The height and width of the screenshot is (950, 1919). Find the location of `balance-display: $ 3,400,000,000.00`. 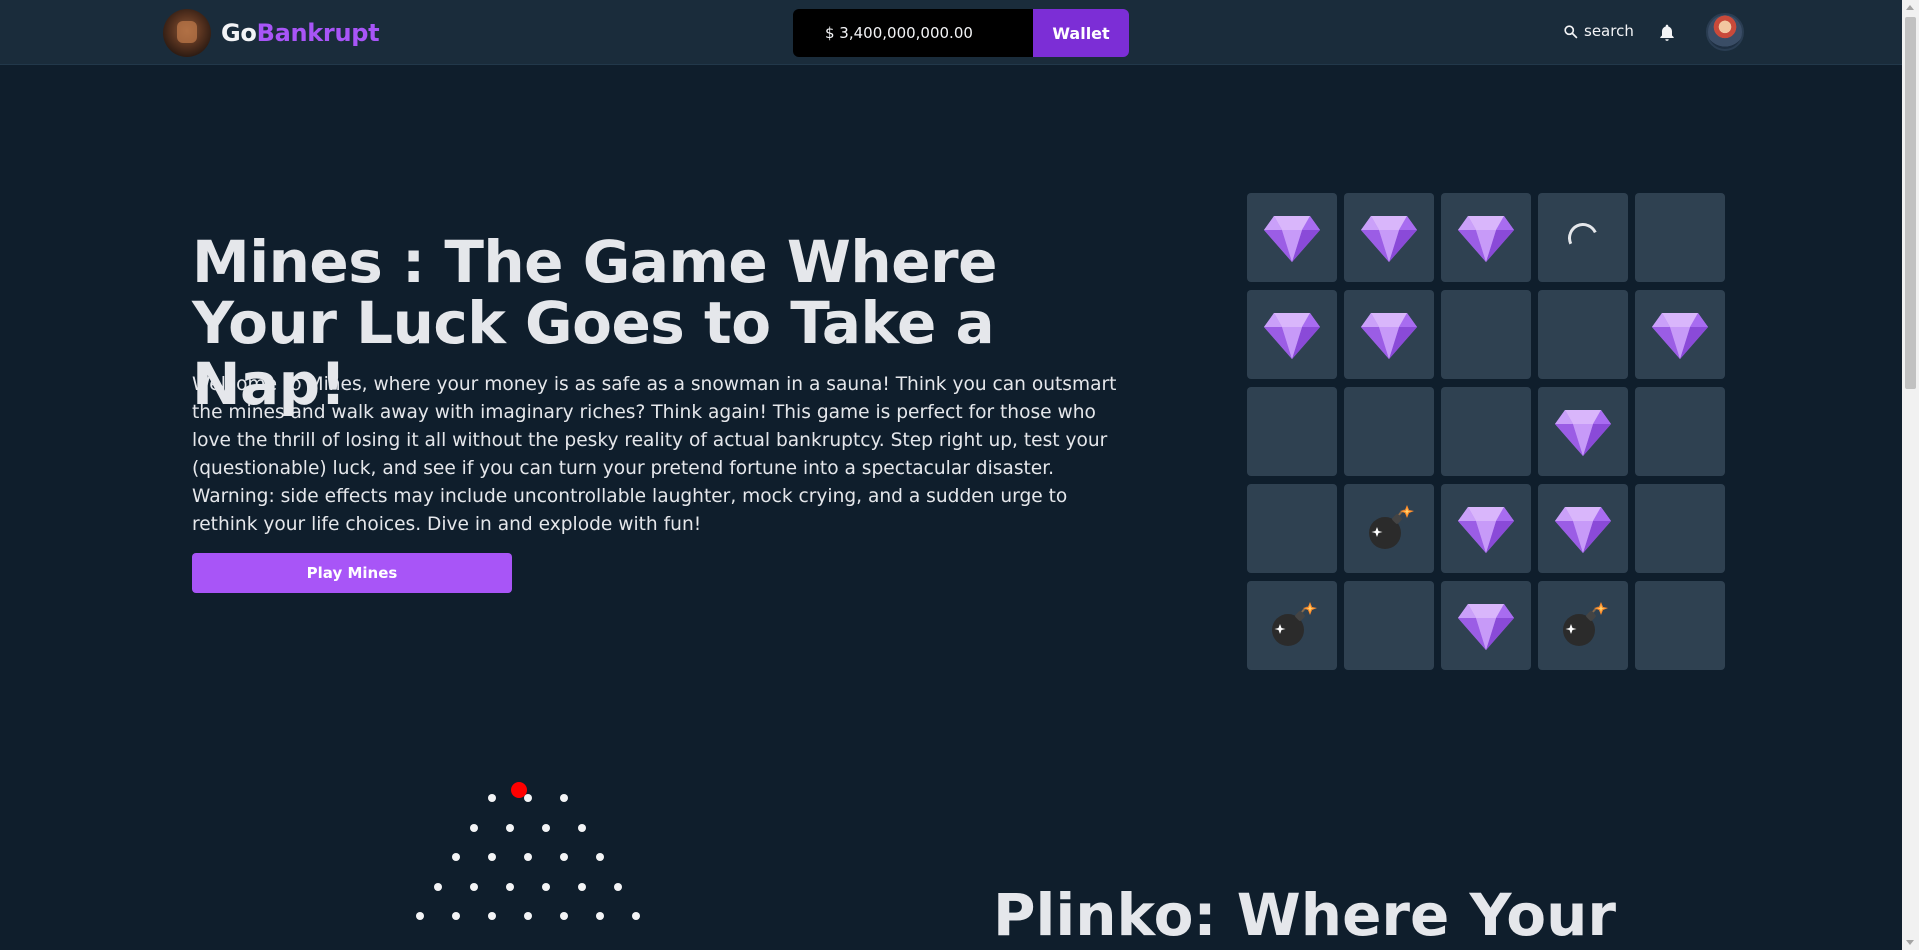

balance-display: $ 3,400,000,000.00 is located at coordinates (913, 33).